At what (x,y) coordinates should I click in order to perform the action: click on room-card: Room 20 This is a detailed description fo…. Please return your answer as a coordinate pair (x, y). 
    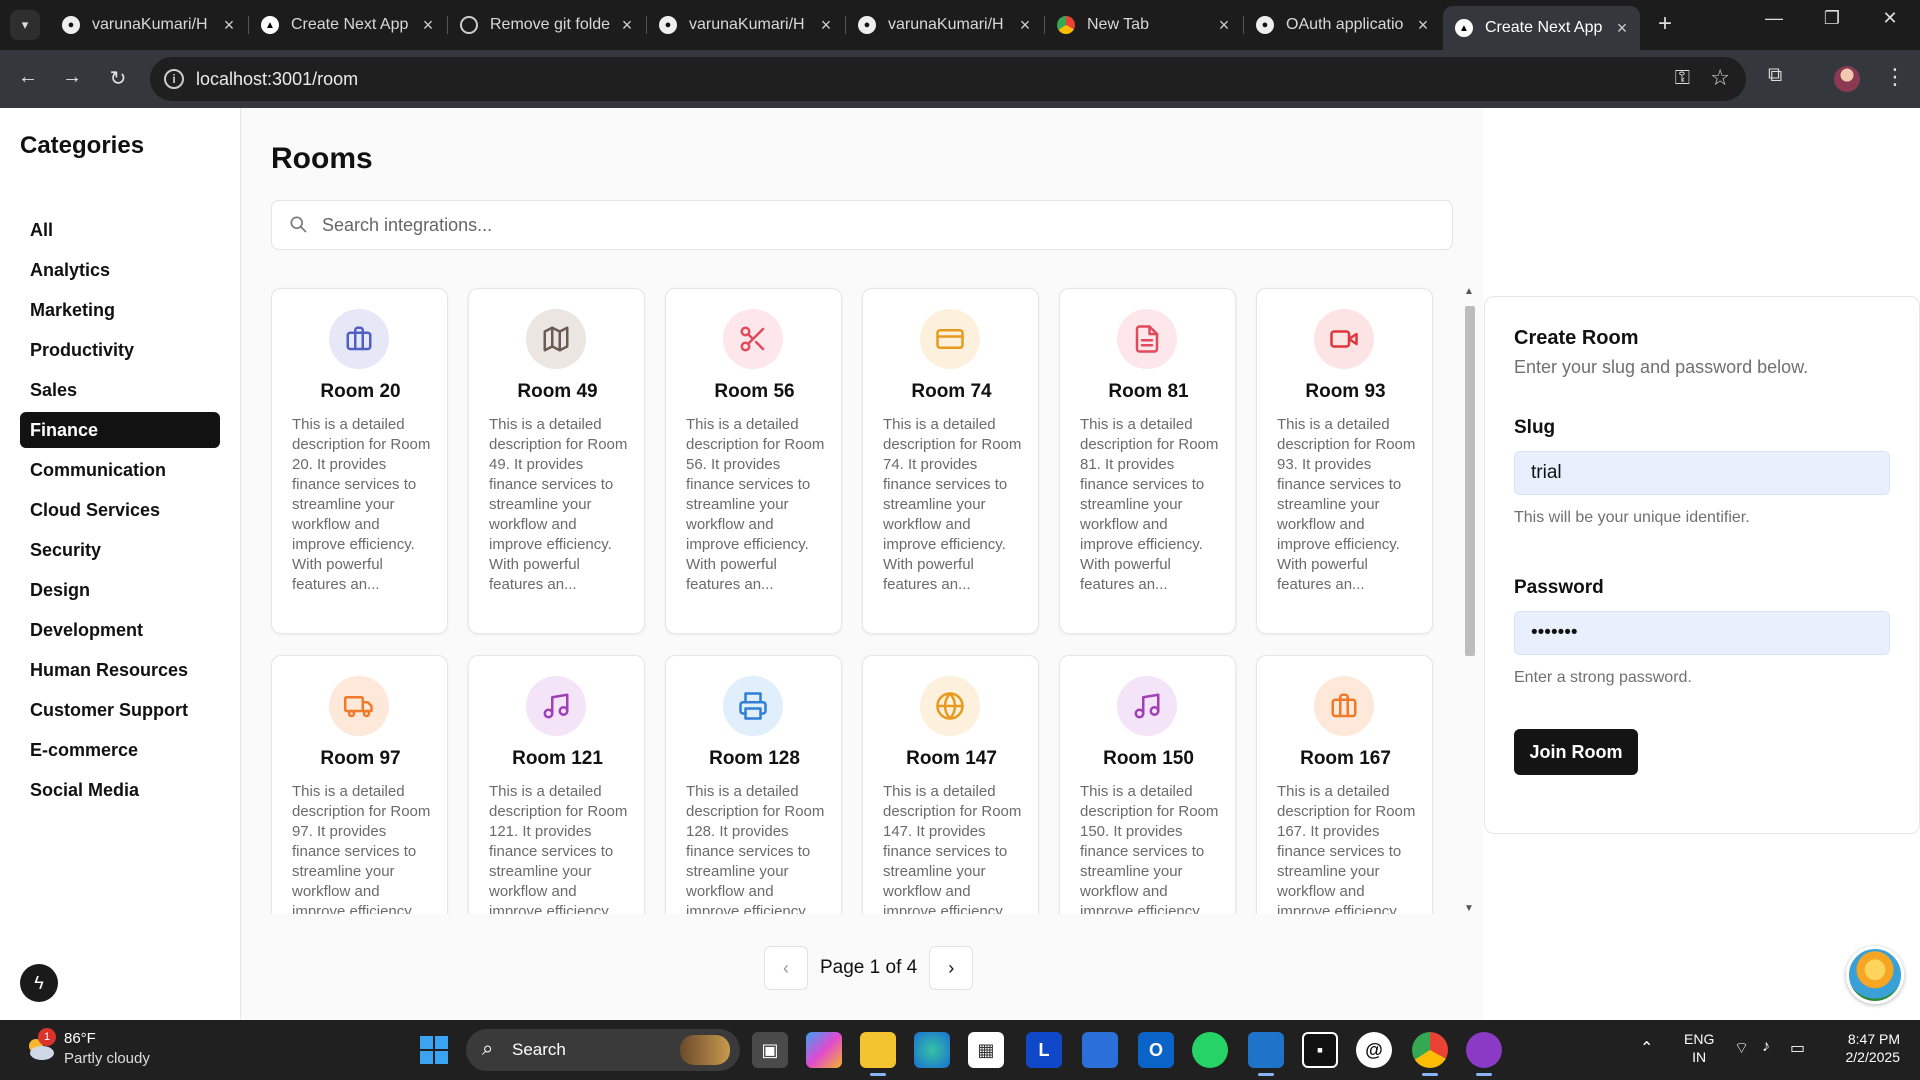
    Looking at the image, I should click on (359, 461).